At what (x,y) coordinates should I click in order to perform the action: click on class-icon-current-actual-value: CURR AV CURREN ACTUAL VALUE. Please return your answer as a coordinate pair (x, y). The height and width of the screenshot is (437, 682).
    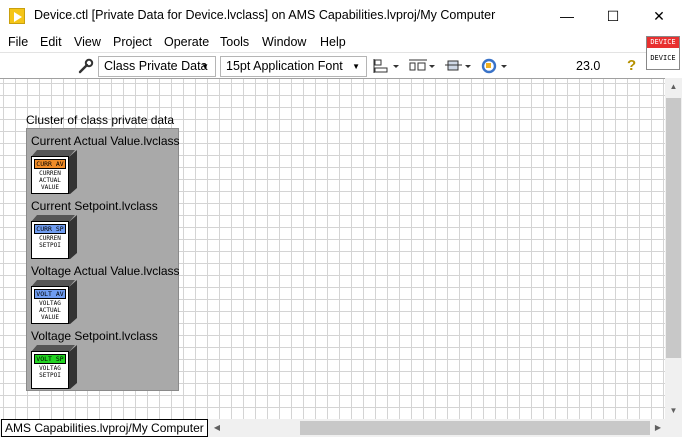
    Looking at the image, I should click on (54, 173).